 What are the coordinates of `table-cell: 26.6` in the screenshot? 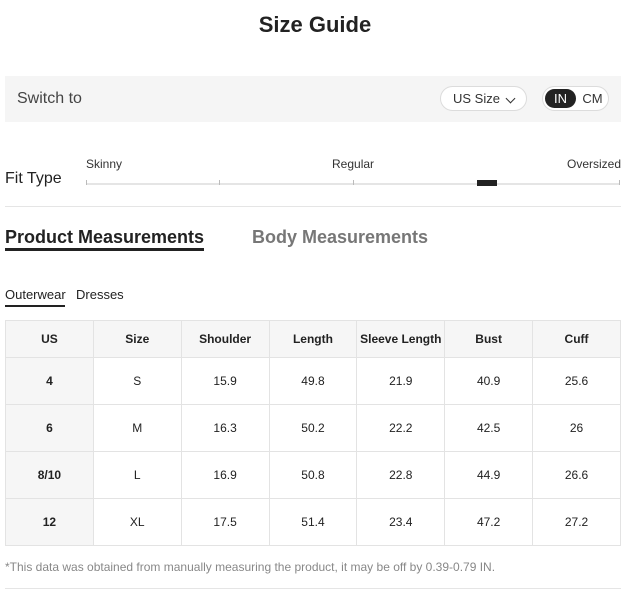 It's located at (576, 475).